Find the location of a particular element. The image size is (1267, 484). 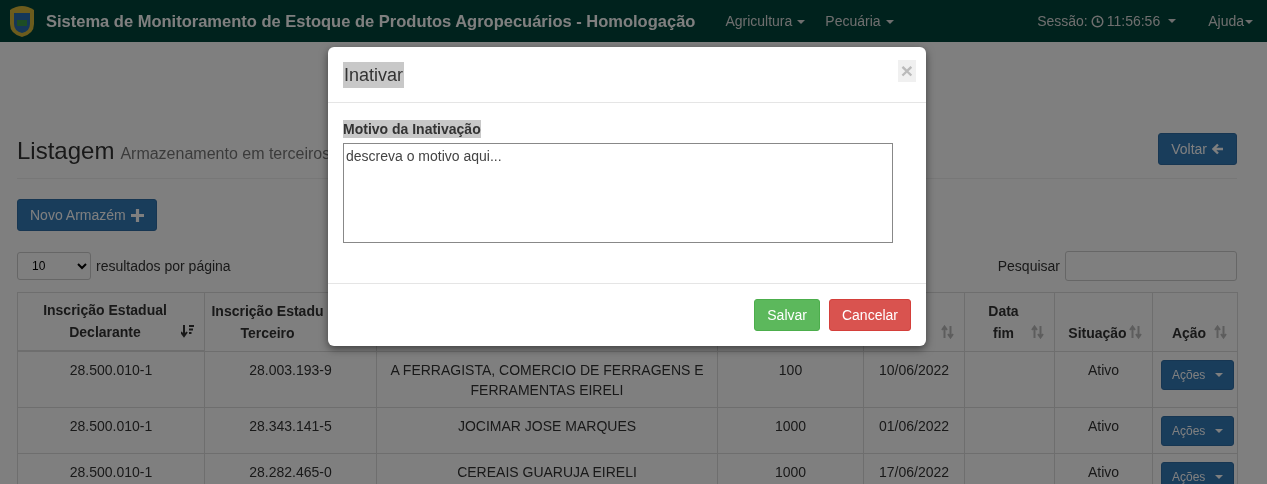

table-cell: 17/06/2022 is located at coordinates (914, 471).